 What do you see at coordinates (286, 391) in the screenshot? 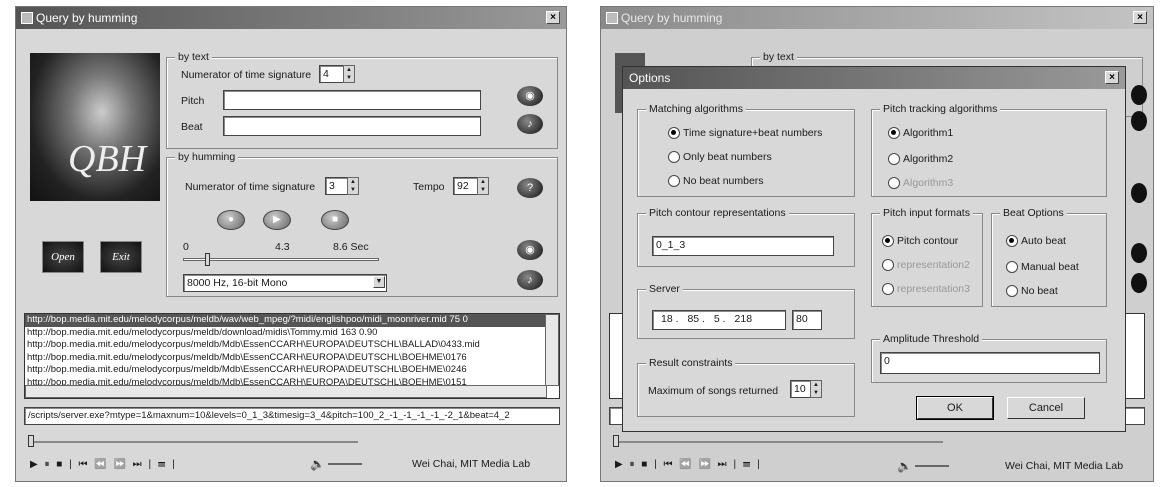
I see `horizontal-scrollbar` at bounding box center [286, 391].